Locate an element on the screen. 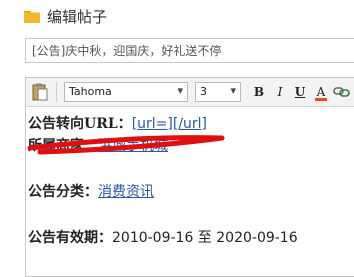  italic-button: I is located at coordinates (280, 92).